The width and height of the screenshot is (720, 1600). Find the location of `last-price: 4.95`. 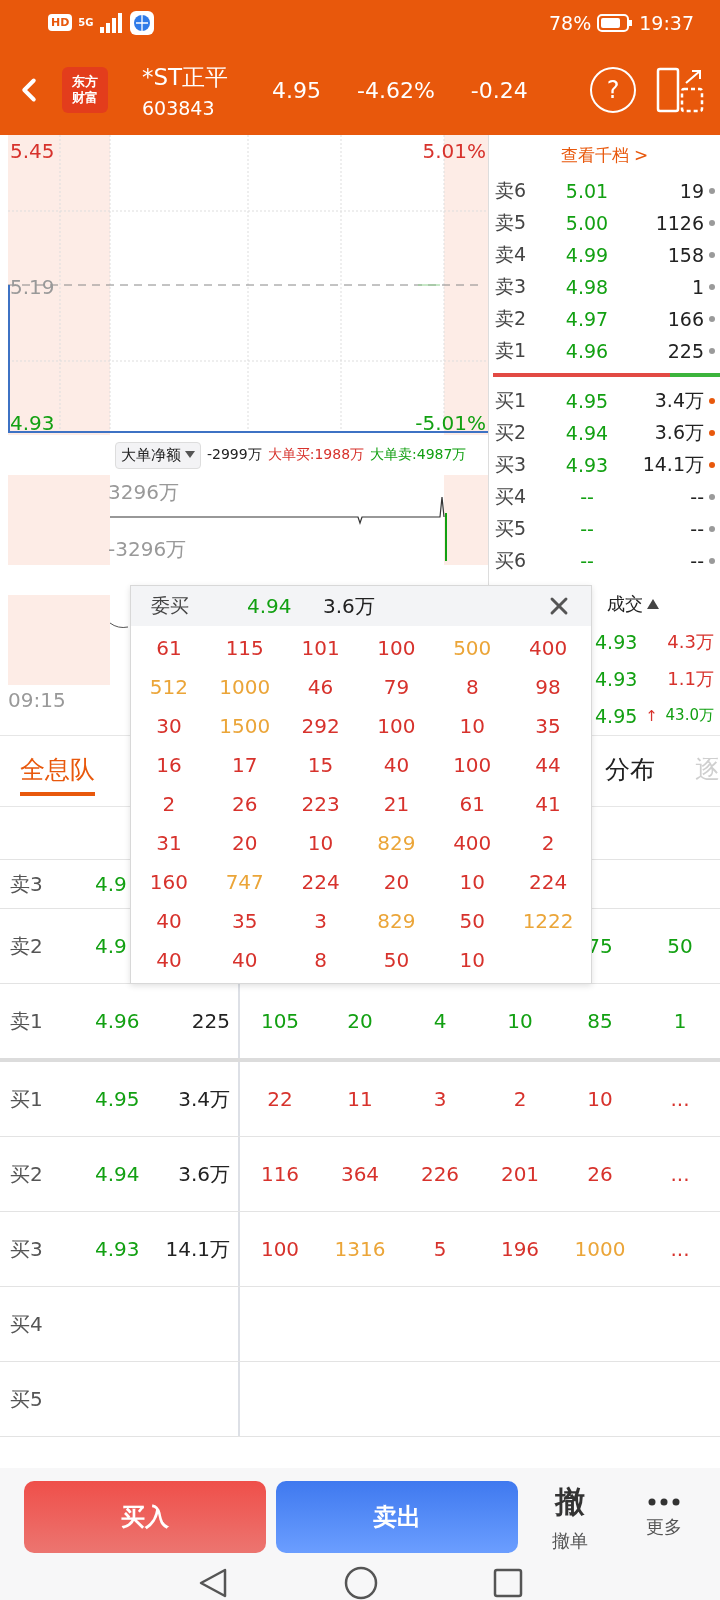

last-price: 4.95 is located at coordinates (296, 90).